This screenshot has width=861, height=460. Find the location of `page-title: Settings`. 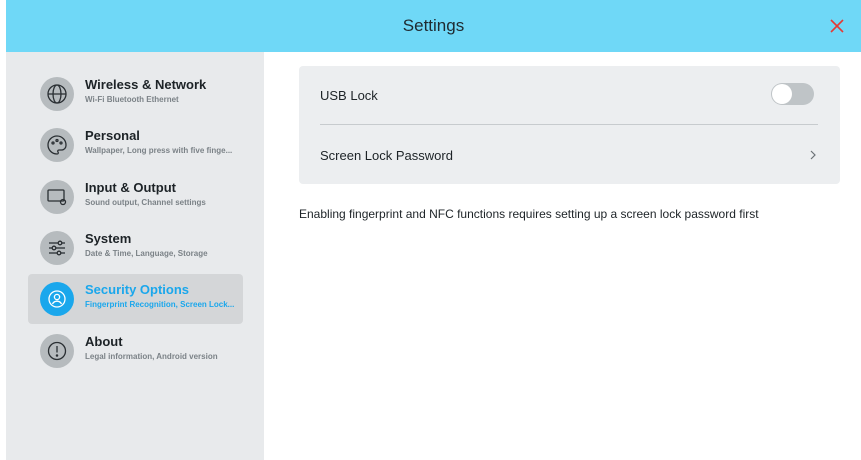

page-title: Settings is located at coordinates (433, 25).